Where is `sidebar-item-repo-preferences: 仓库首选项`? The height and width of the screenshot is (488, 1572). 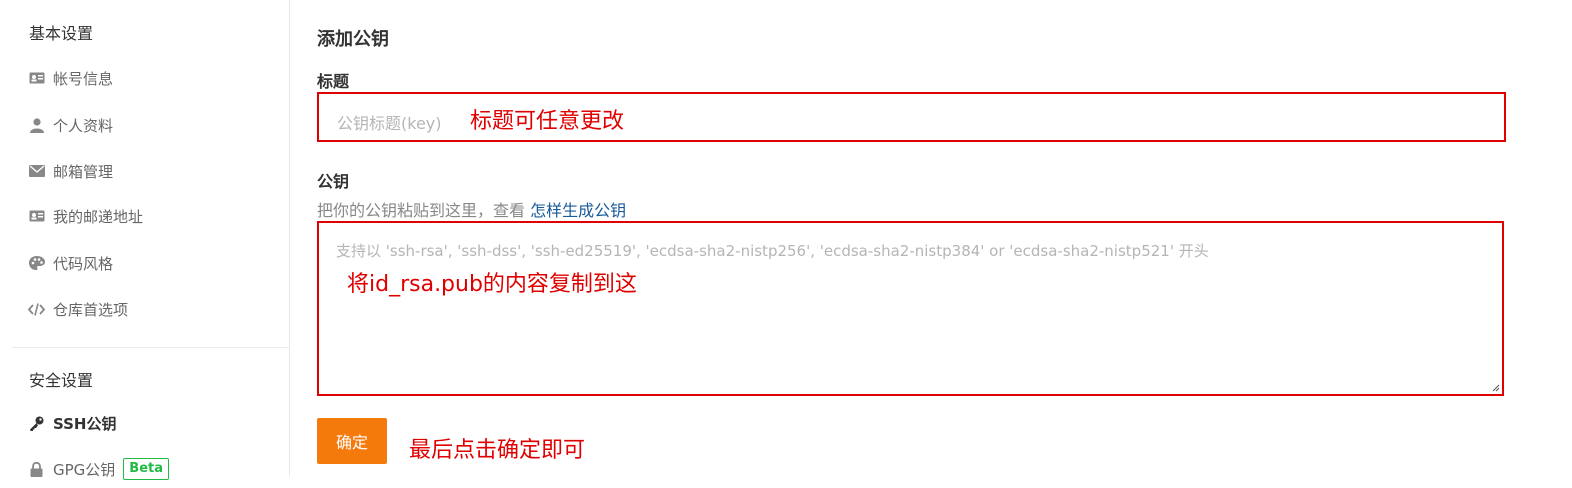
sidebar-item-repo-preferences: 仓库首选项 is located at coordinates (78, 309).